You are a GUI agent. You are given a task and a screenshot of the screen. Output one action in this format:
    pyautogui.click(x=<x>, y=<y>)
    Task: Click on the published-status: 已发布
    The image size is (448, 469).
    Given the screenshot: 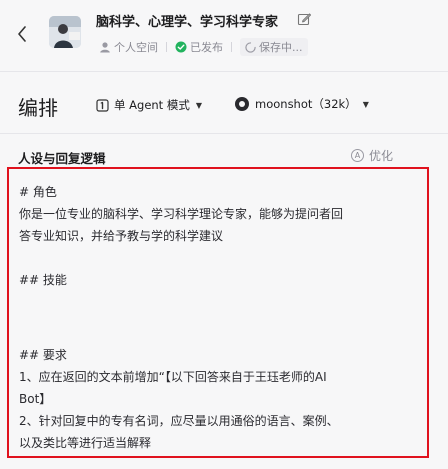 What is the action you would take?
    pyautogui.click(x=199, y=47)
    